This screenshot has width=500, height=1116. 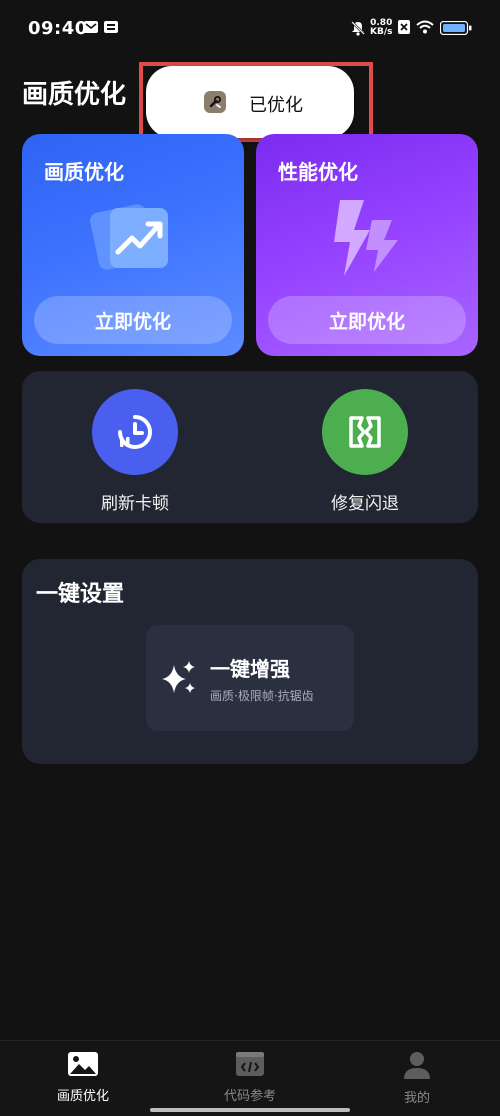 I want to click on network-speed: 0.80 KB/s, so click(x=381, y=27).